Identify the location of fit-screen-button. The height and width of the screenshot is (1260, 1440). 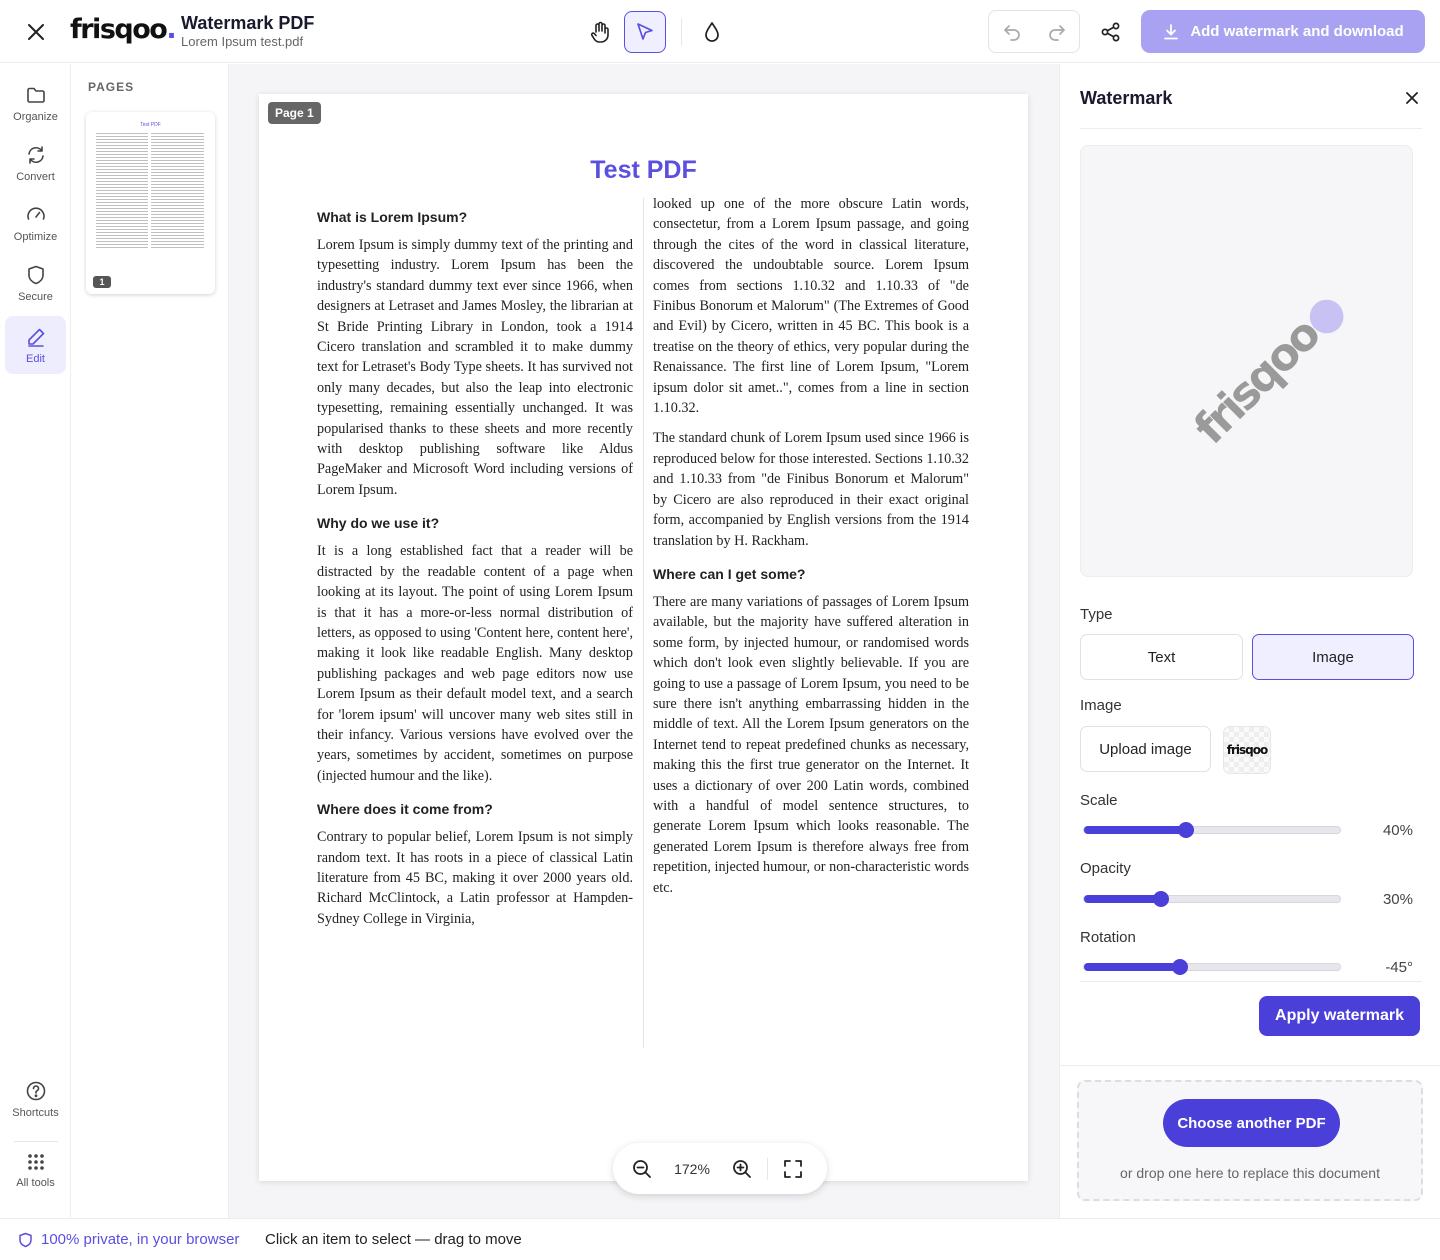
(793, 1169).